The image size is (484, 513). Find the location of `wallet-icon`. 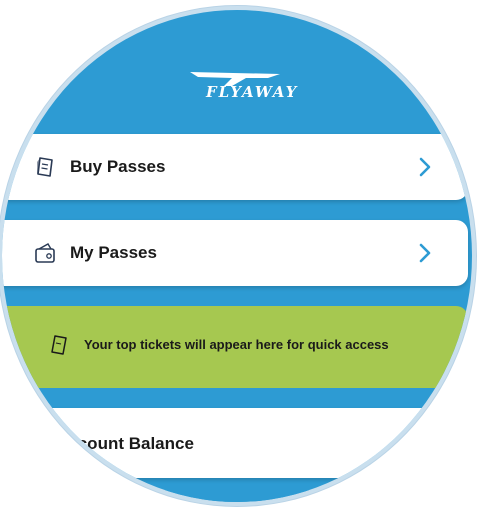

wallet-icon is located at coordinates (45, 253).